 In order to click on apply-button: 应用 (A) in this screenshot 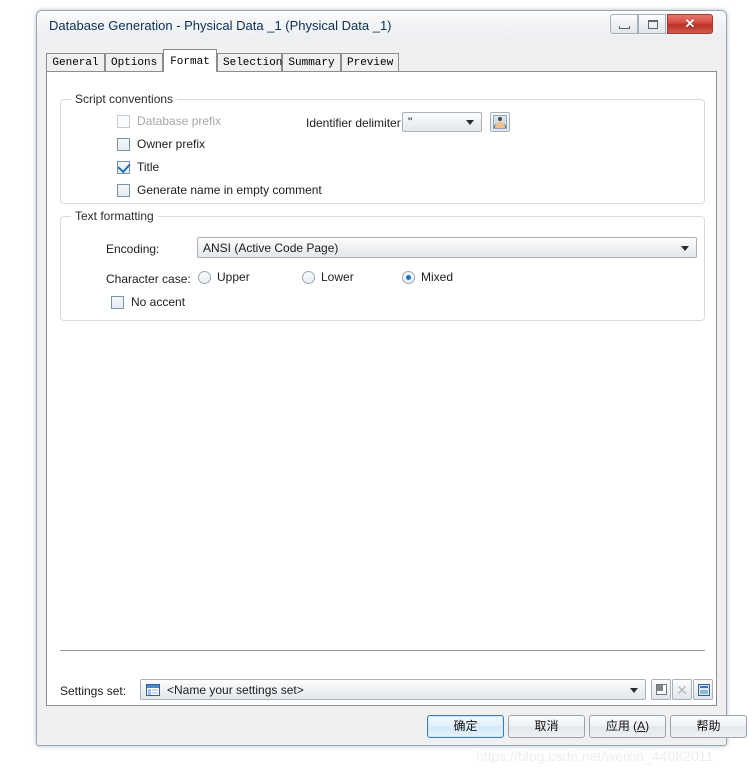, I will do `click(627, 726)`.